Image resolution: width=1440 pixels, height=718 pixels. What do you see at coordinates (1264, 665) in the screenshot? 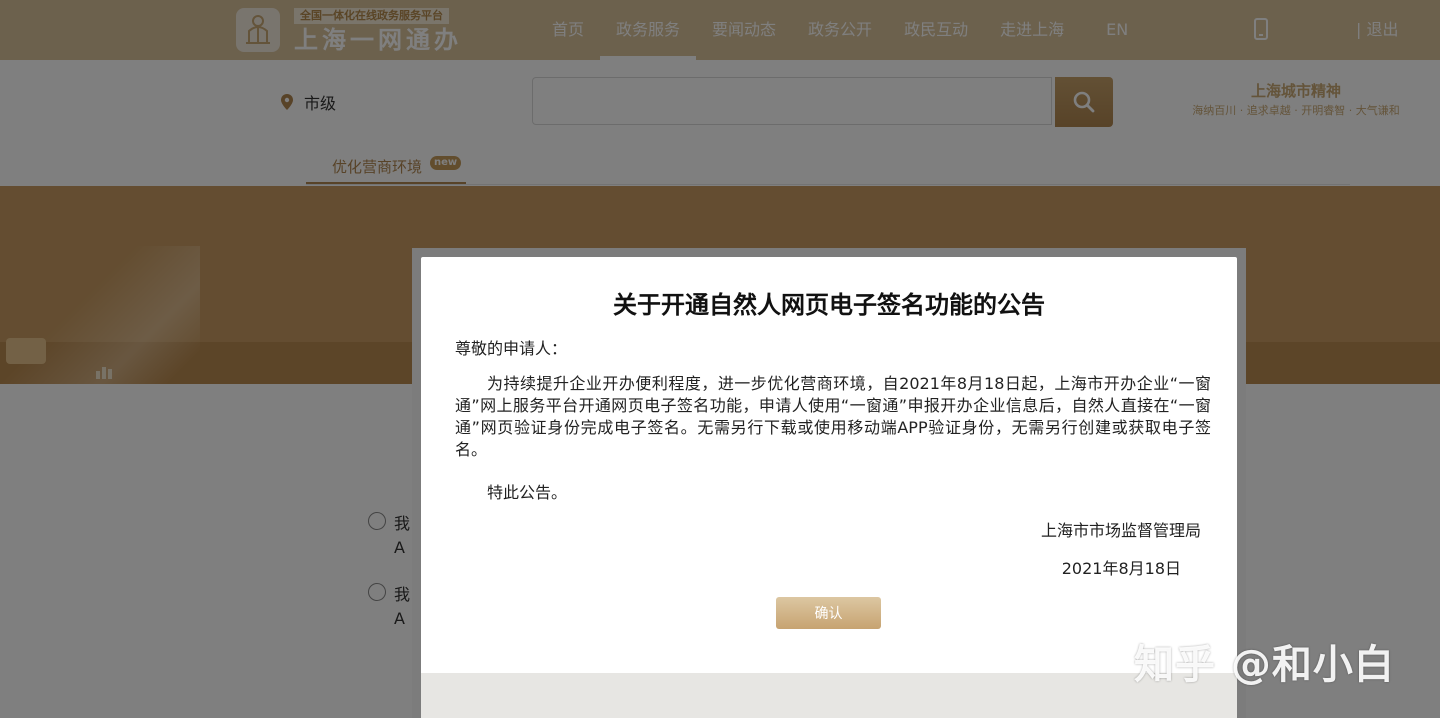
I see `zhihu-watermark: 知乎 @和小白` at bounding box center [1264, 665].